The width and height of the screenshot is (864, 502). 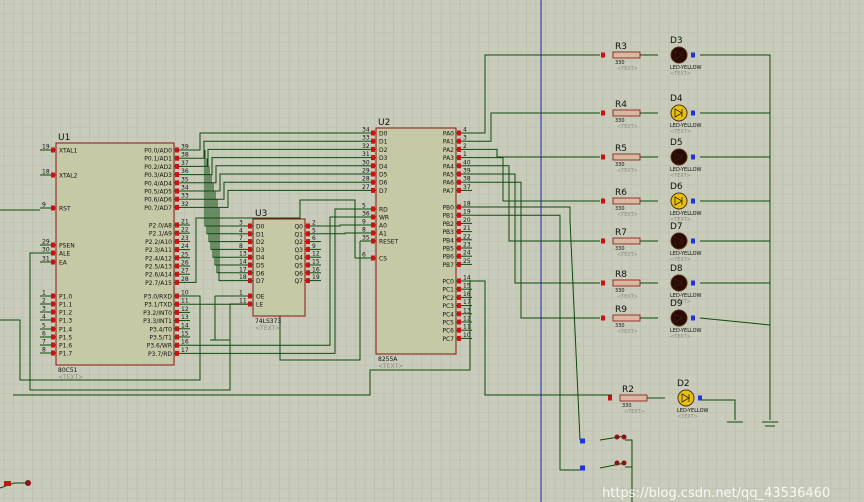 What do you see at coordinates (676, 99) in the screenshot?
I see `led-label: D4` at bounding box center [676, 99].